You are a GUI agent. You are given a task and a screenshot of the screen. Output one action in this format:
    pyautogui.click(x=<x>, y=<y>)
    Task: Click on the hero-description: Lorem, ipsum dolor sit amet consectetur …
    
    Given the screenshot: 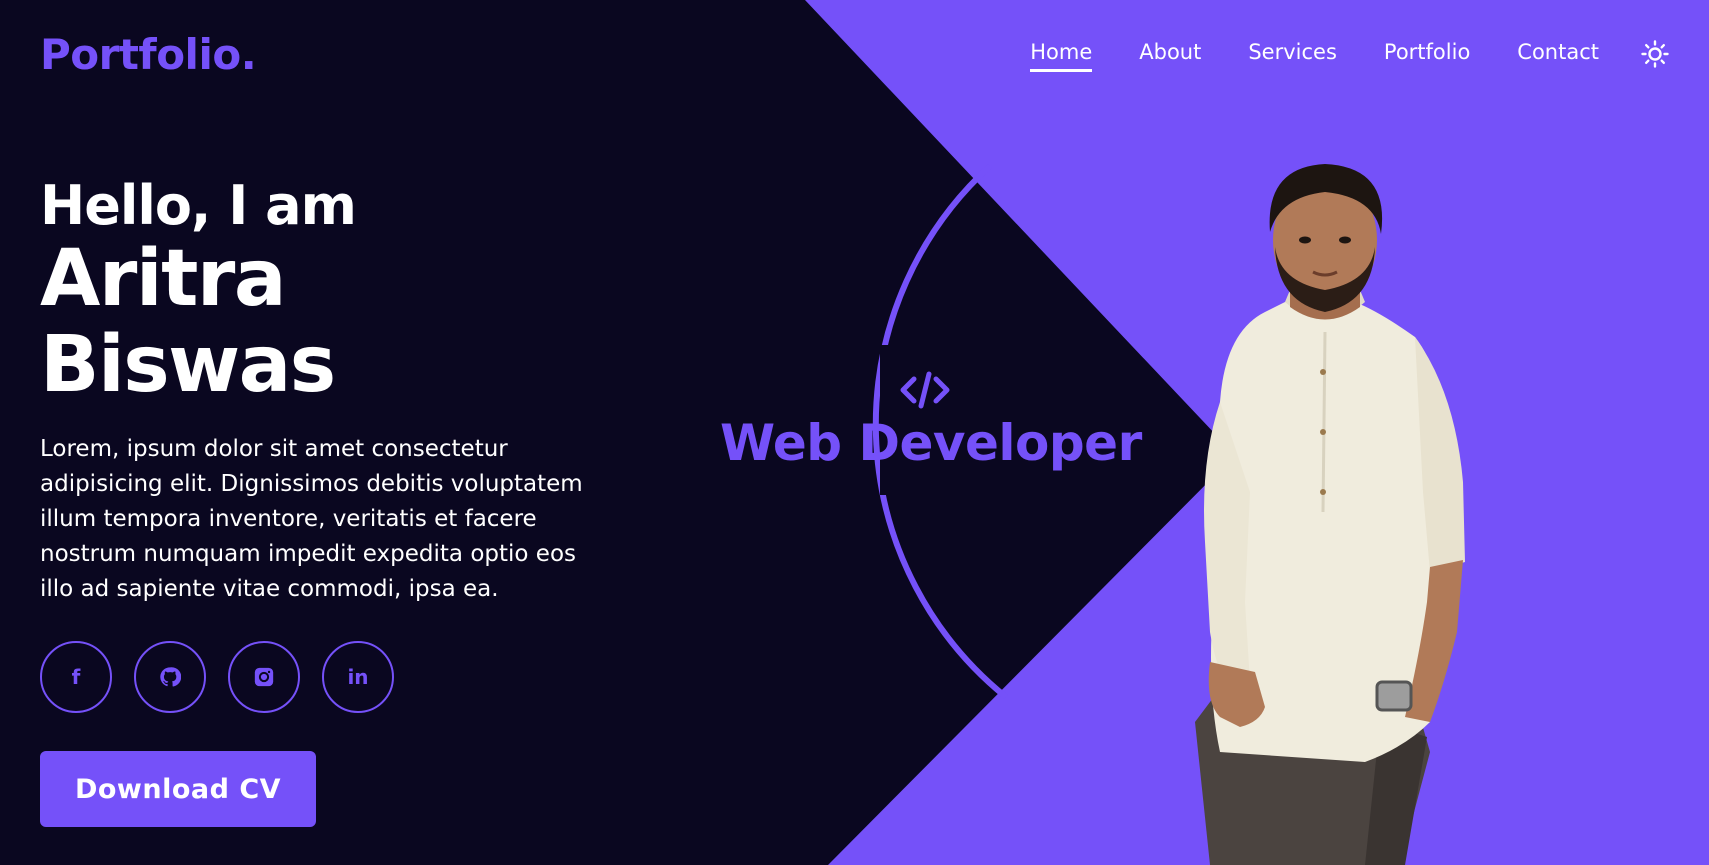 What is the action you would take?
    pyautogui.click(x=311, y=519)
    